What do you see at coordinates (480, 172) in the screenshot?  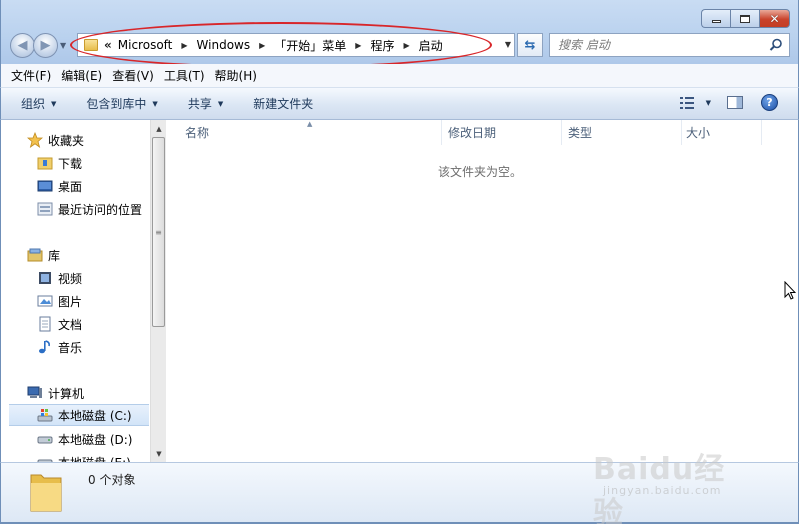 I see `empty-folder-message: 该文件夹为空。` at bounding box center [480, 172].